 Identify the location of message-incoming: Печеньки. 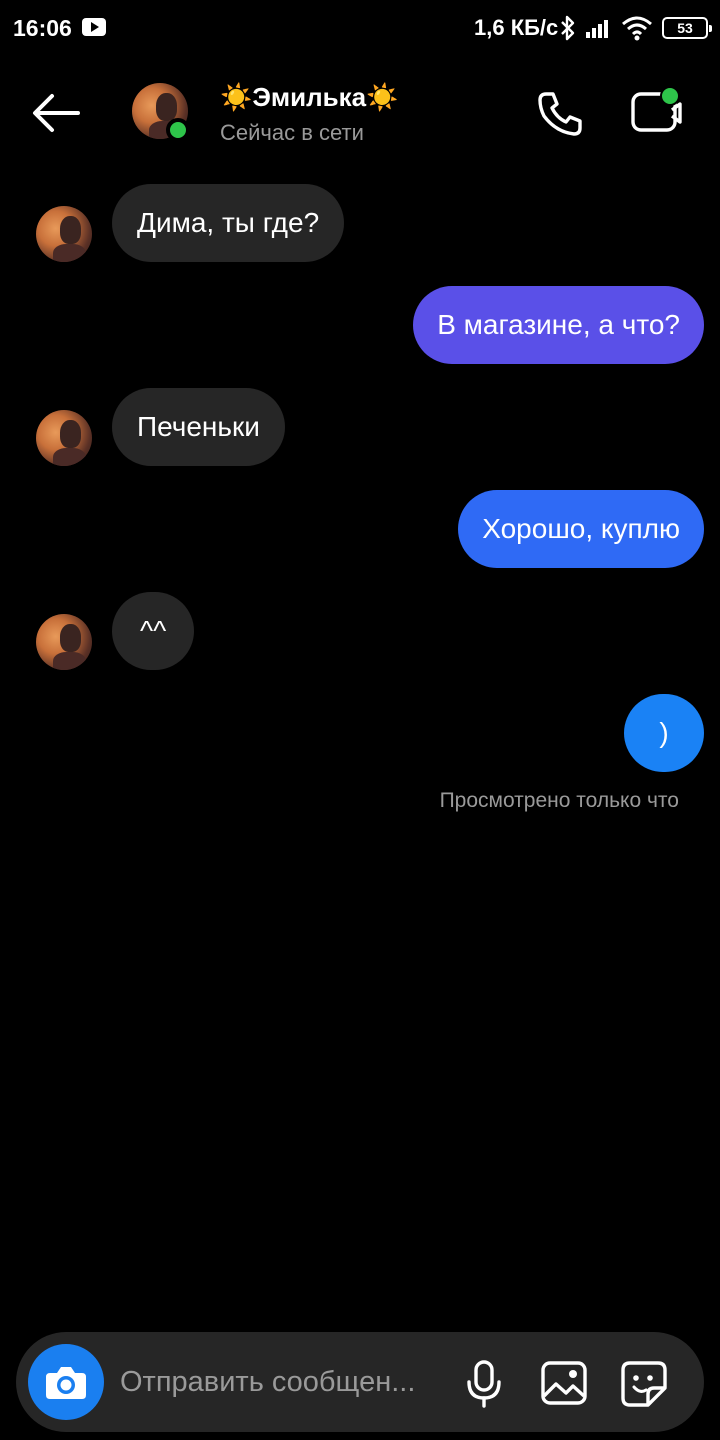
(198, 427).